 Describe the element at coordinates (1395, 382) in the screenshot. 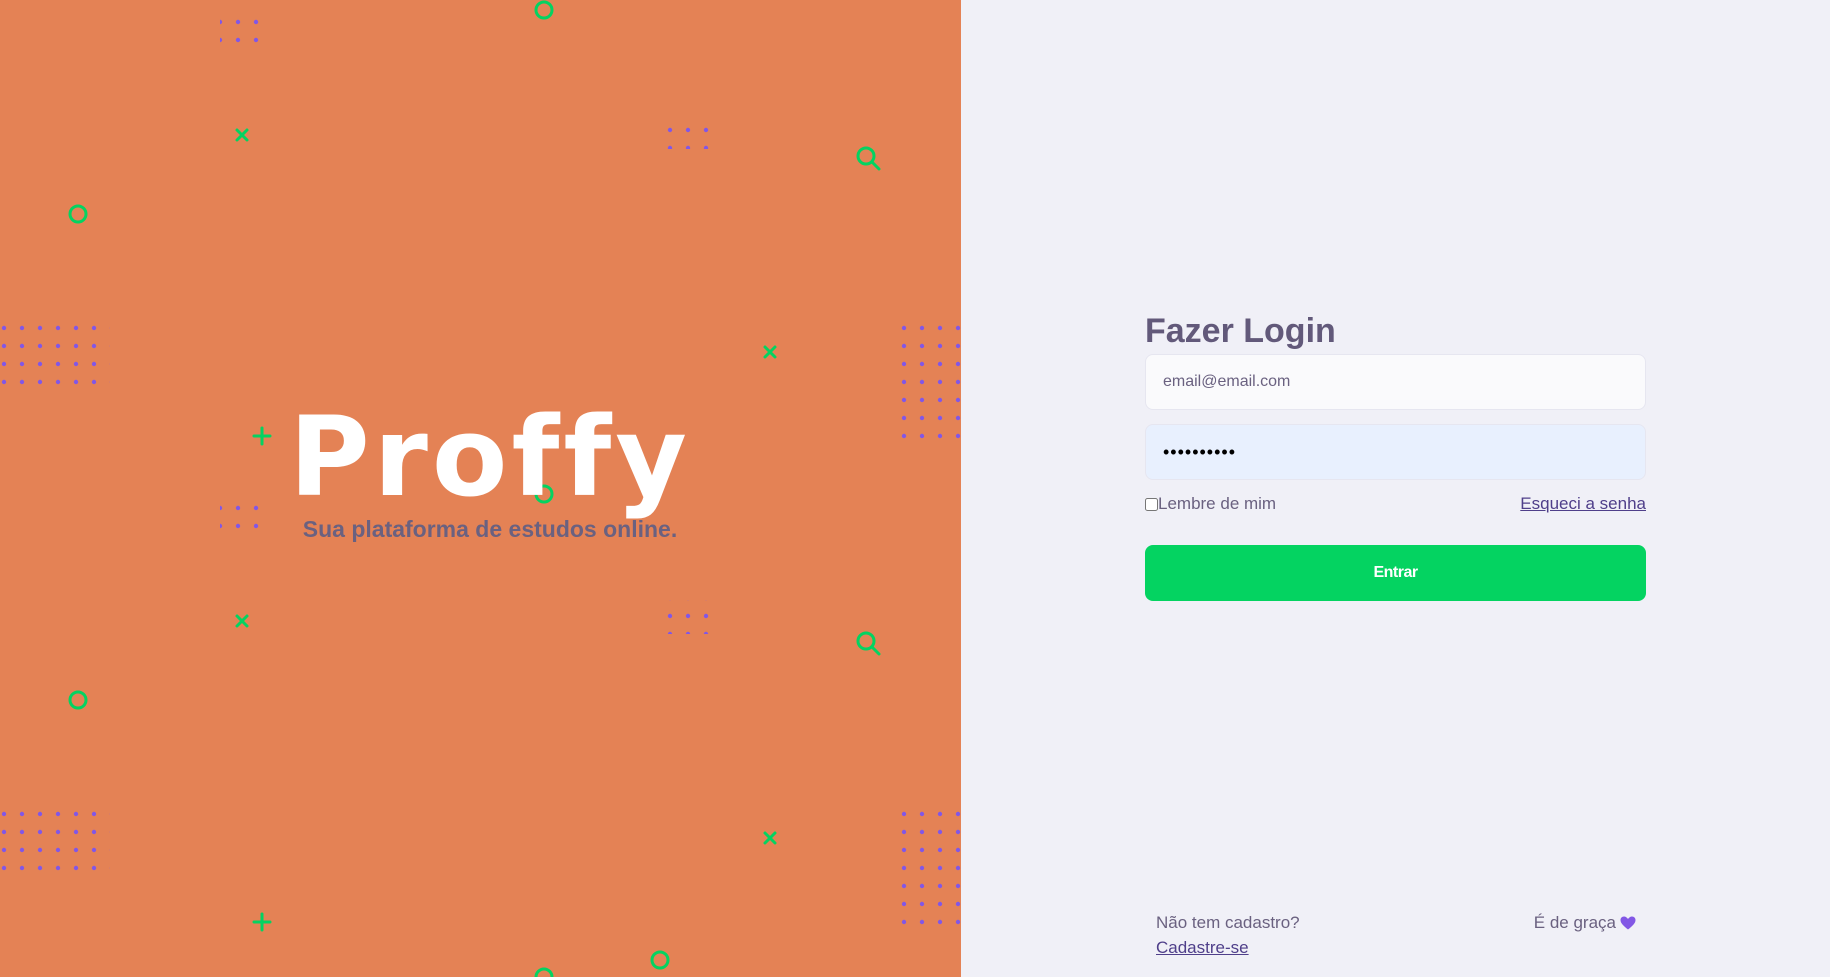

I see `email-field` at that location.